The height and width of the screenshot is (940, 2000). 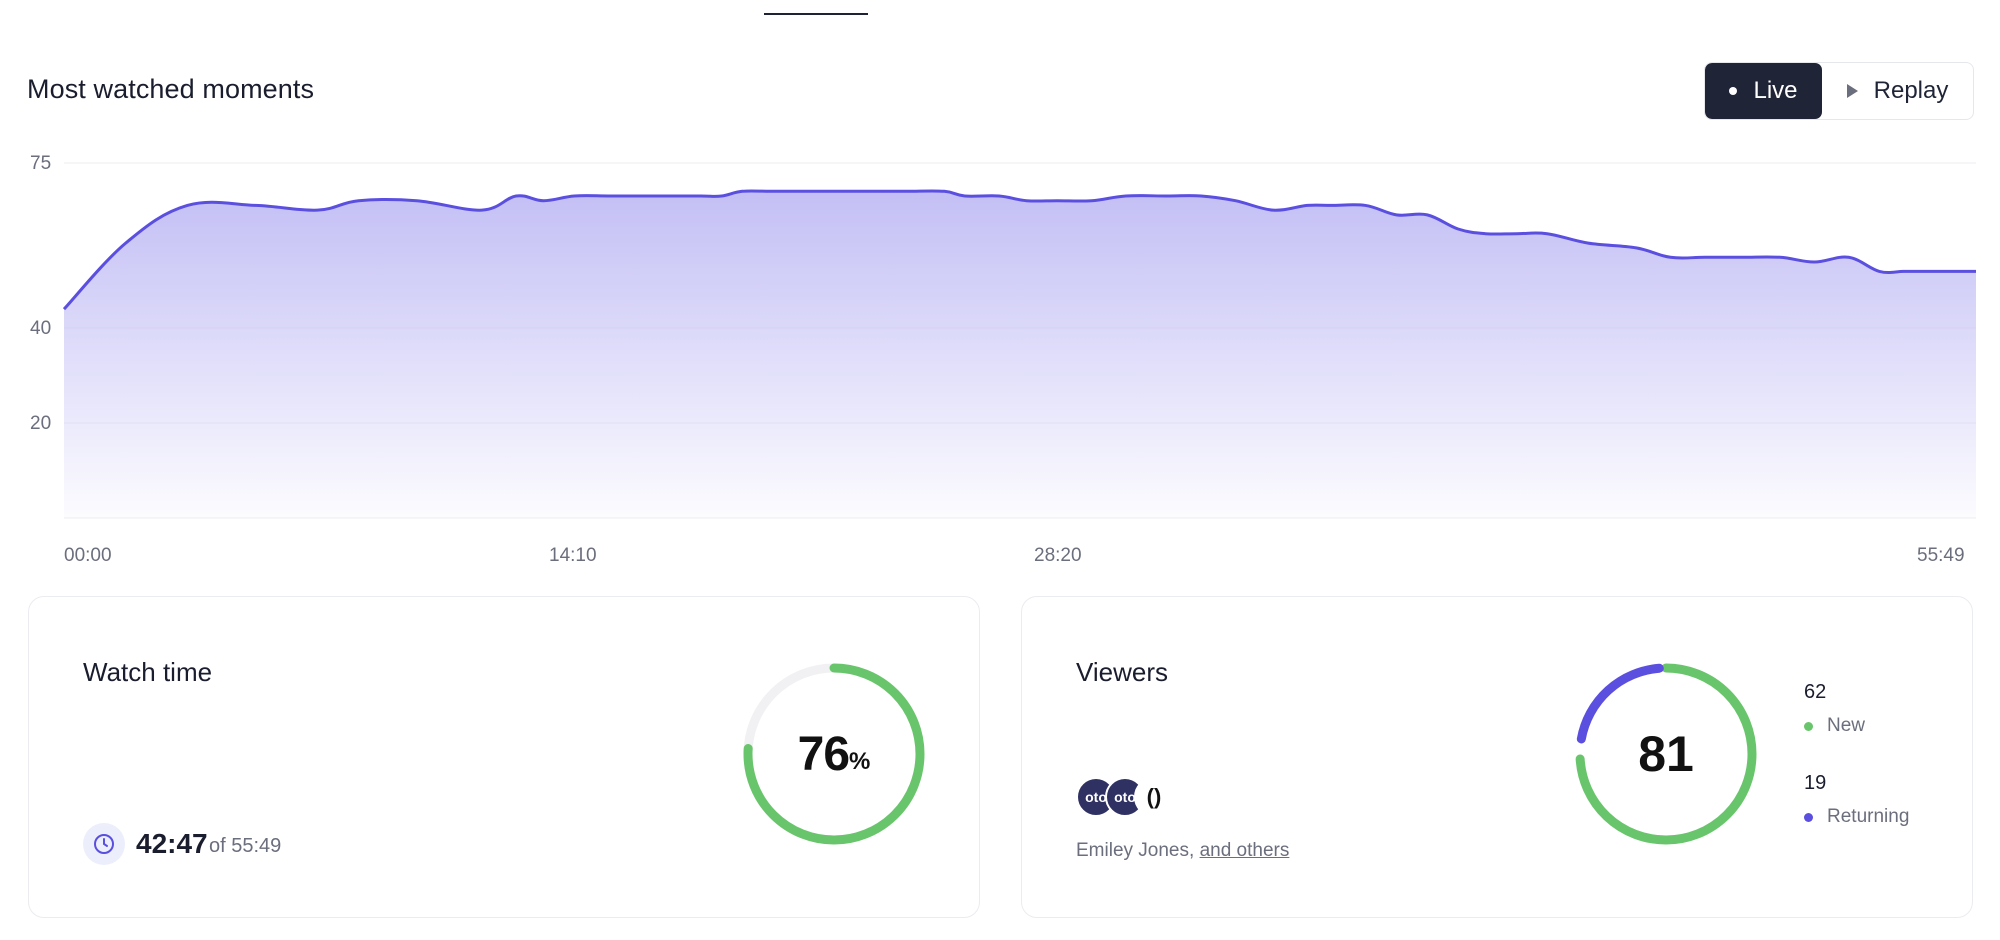 What do you see at coordinates (860, 761) in the screenshot?
I see `percent-sign: %` at bounding box center [860, 761].